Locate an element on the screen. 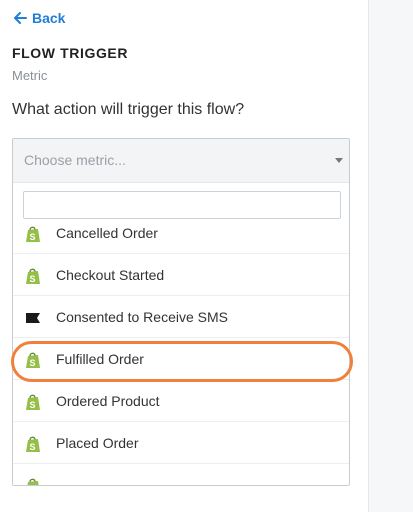 The width and height of the screenshot is (413, 512). side-panel is located at coordinates (390, 256).